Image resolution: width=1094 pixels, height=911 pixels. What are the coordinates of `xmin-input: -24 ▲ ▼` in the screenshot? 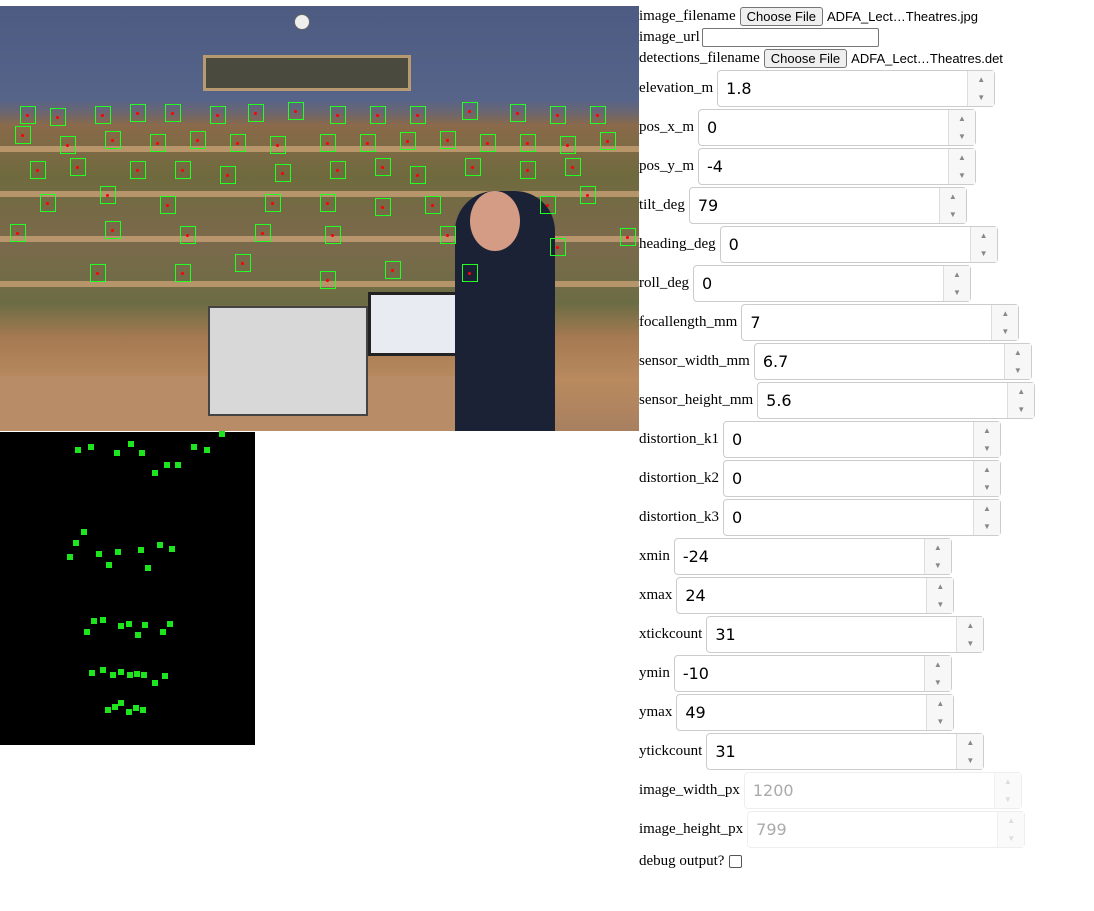 It's located at (812, 556).